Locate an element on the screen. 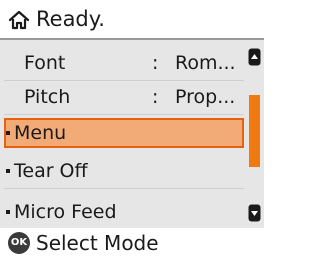 The width and height of the screenshot is (320, 264). home-icon is located at coordinates (19, 20).